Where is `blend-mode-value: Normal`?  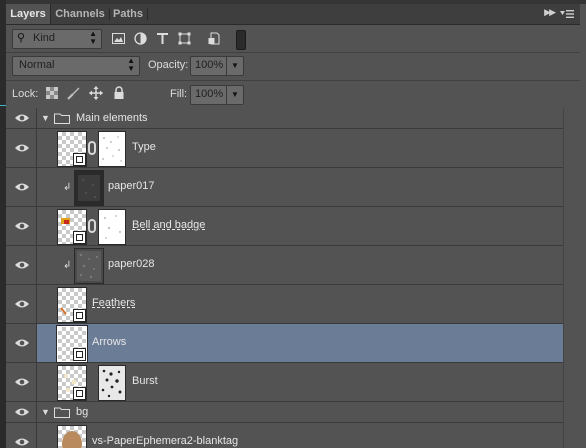 blend-mode-value: Normal is located at coordinates (37, 65).